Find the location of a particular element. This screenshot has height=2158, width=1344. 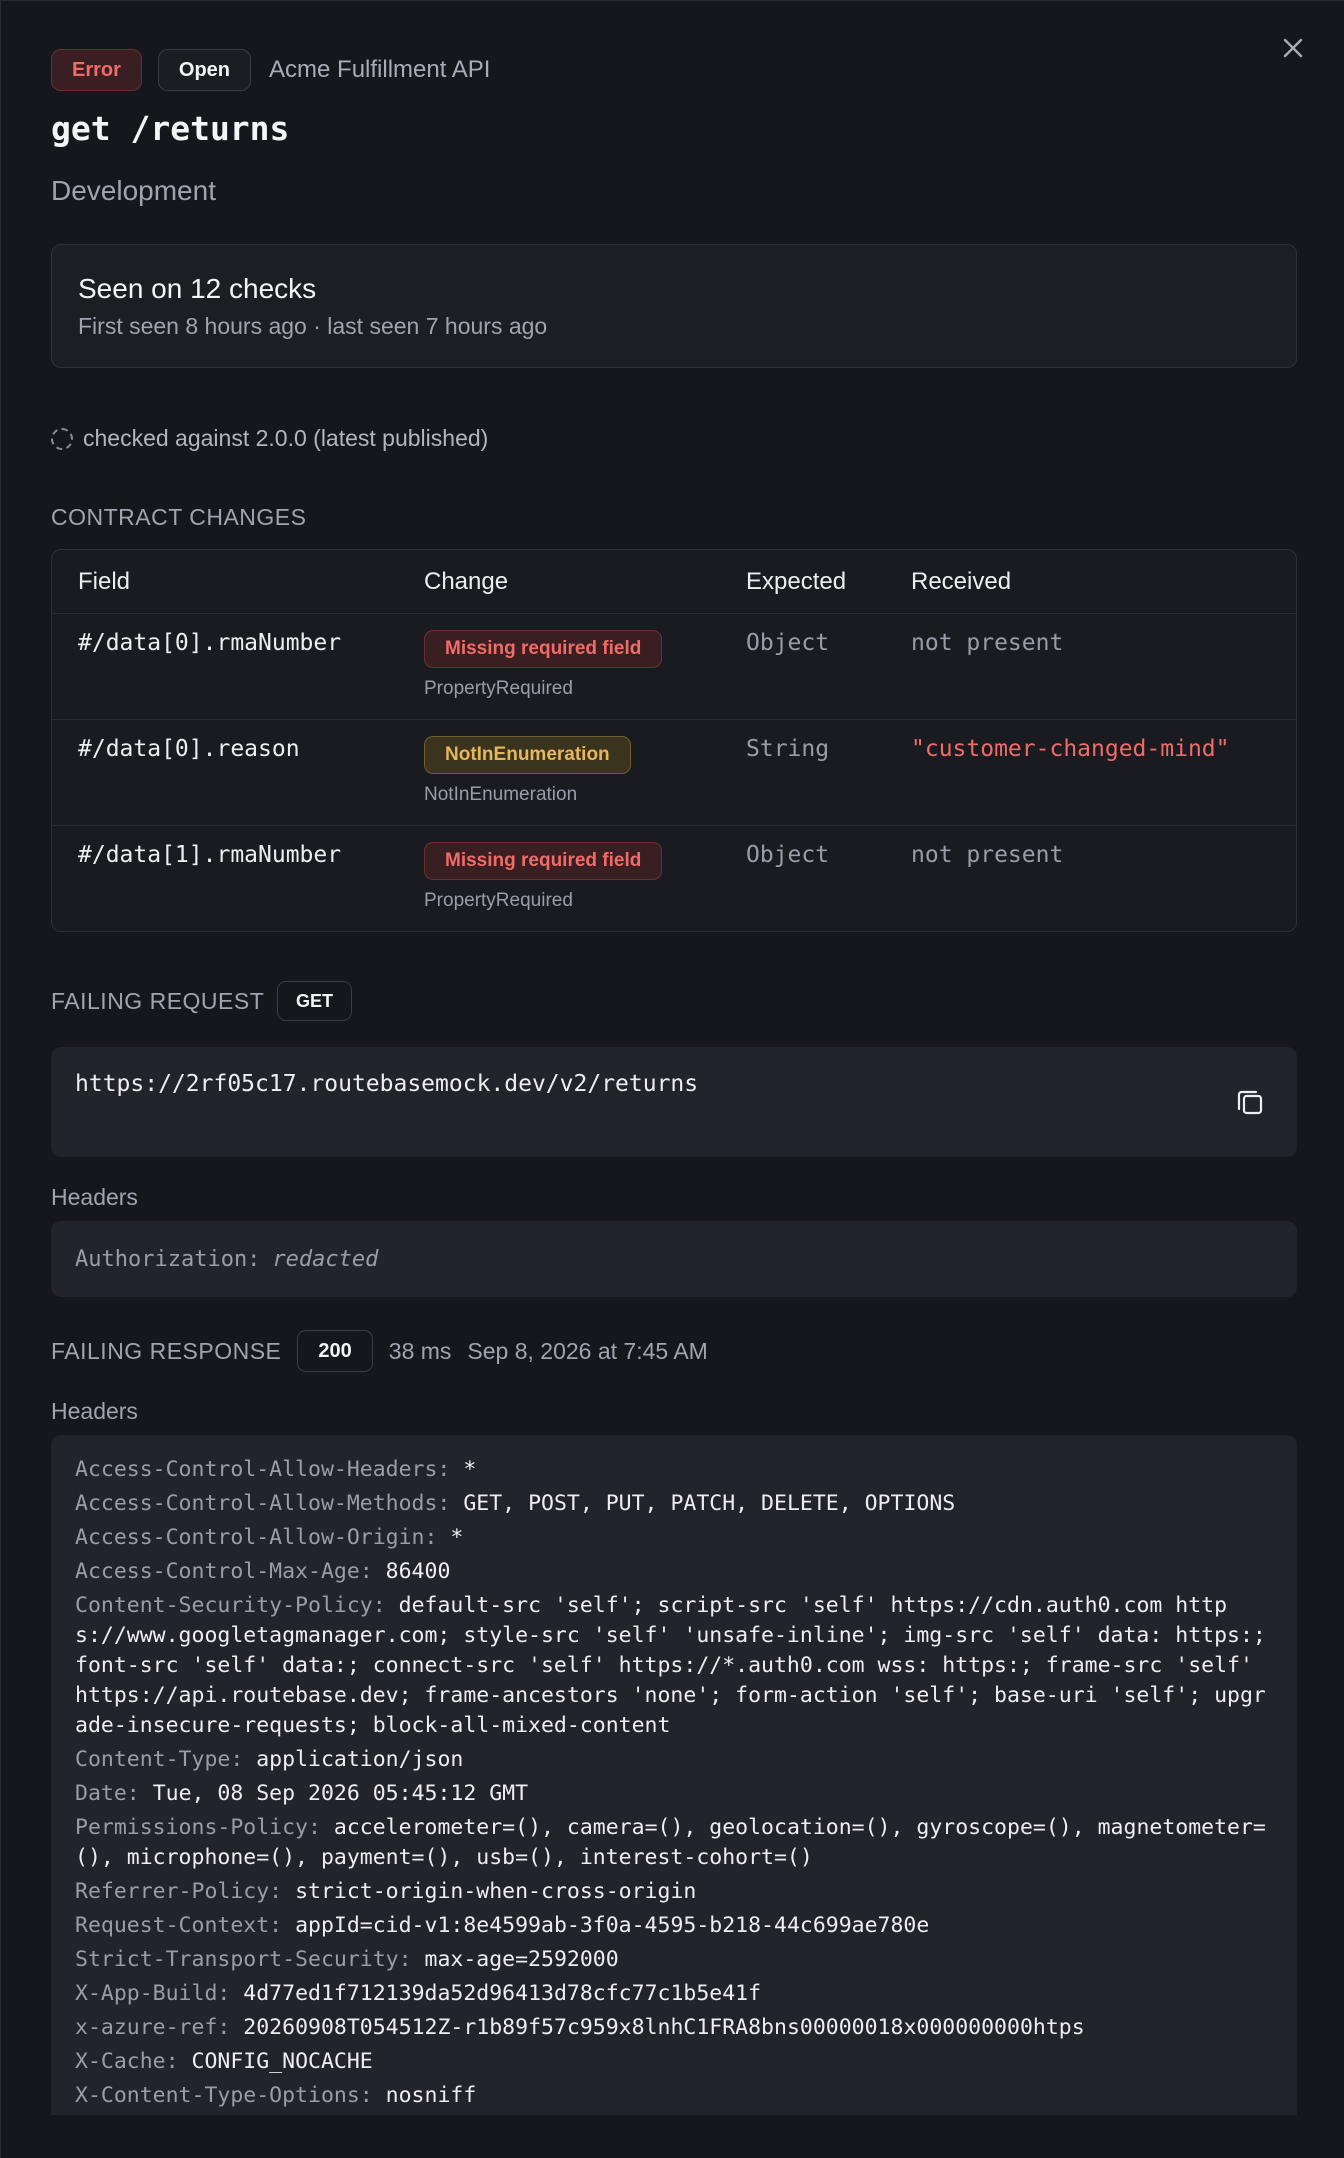

header-line: Access-Control-Allow-Headers: * is located at coordinates (276, 1469).